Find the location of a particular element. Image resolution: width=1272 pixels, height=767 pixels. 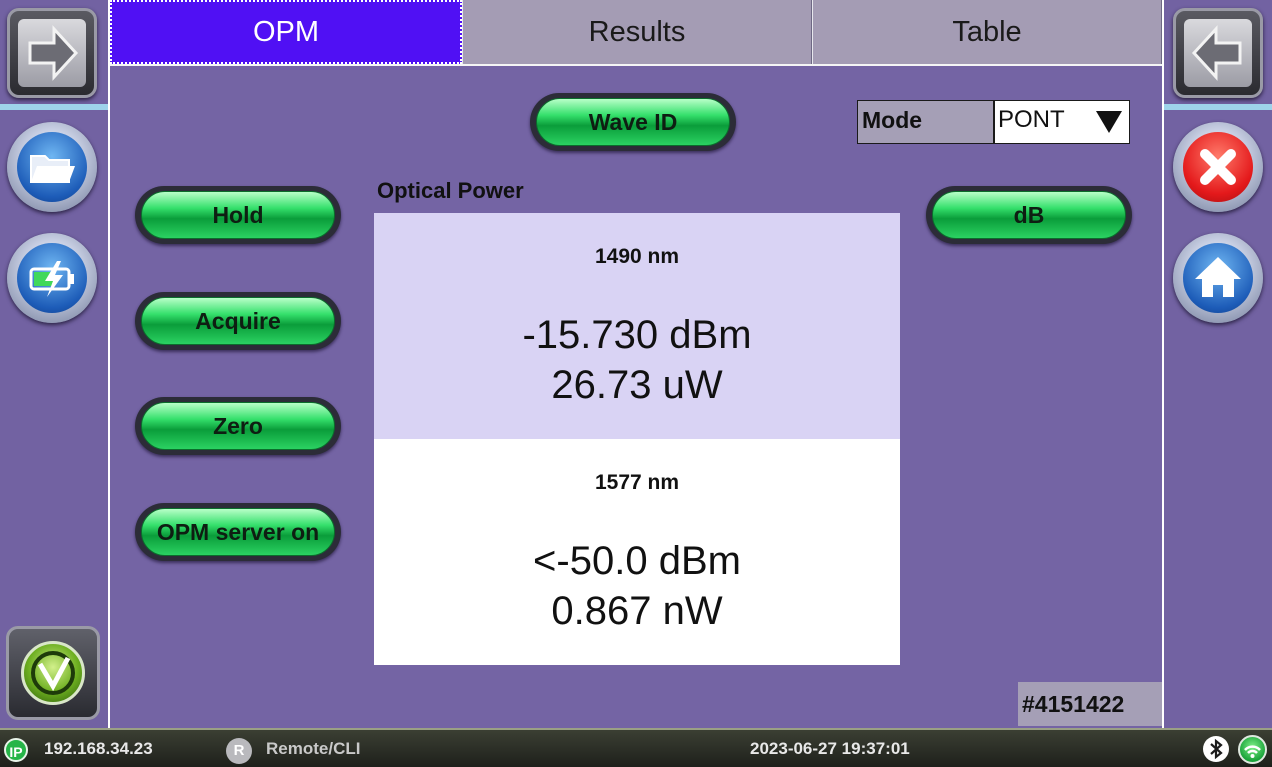

mode-value: PONT is located at coordinates (1031, 119).